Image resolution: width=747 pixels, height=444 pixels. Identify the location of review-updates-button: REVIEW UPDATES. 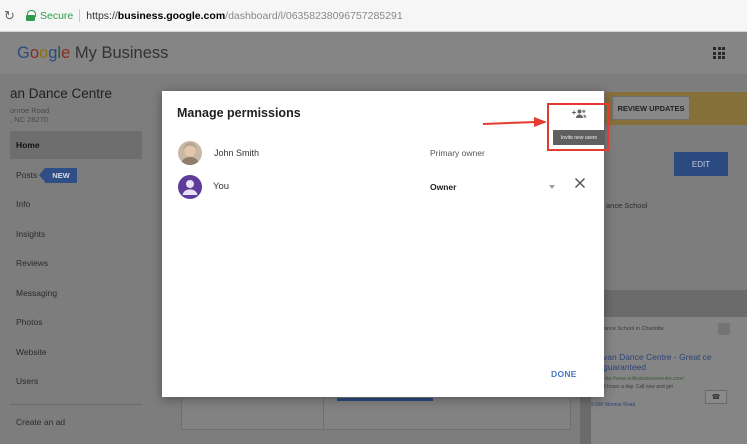
(651, 108).